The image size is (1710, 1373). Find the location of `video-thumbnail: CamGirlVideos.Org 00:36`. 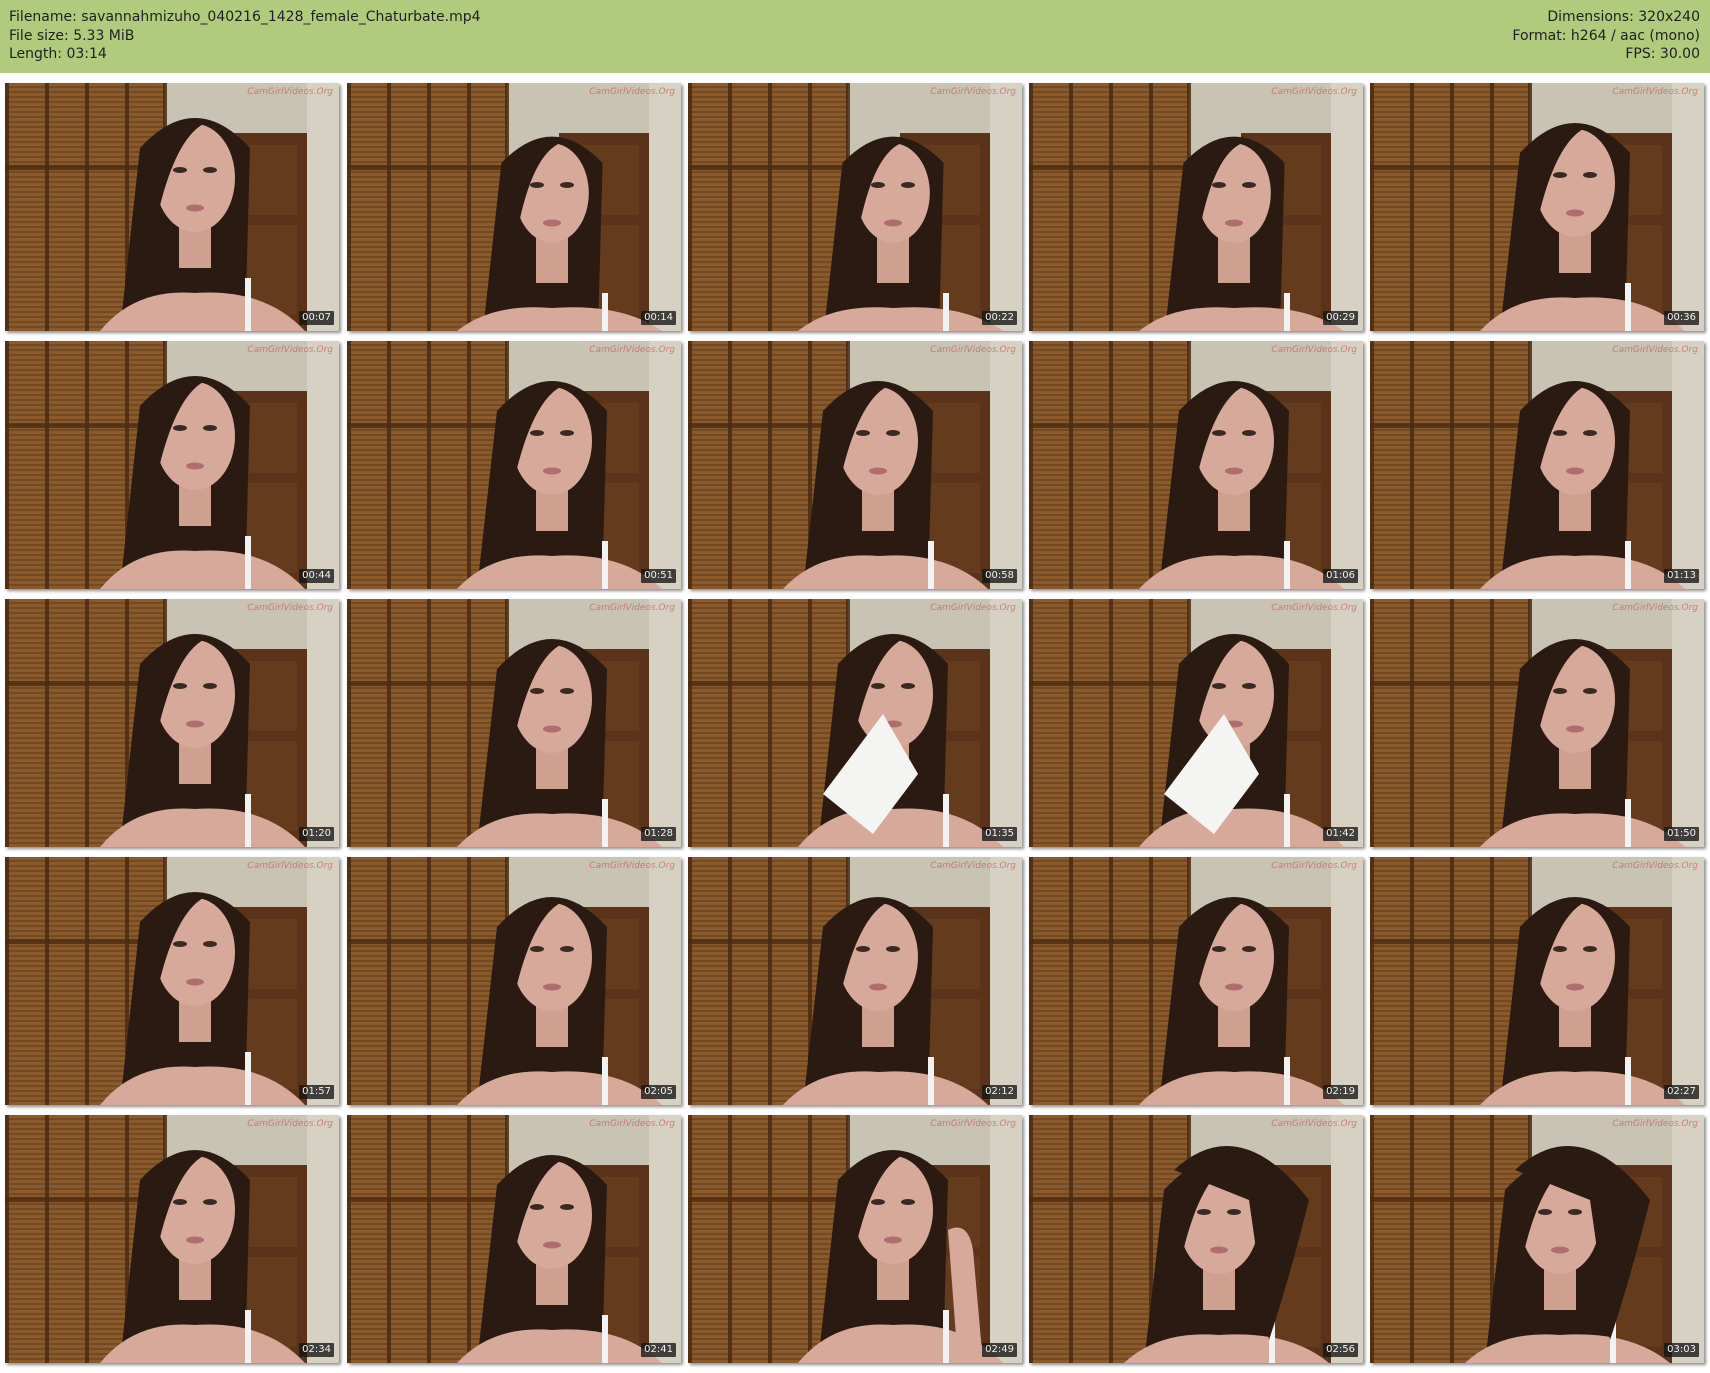

video-thumbnail: CamGirlVideos.Org 00:36 is located at coordinates (1537, 207).